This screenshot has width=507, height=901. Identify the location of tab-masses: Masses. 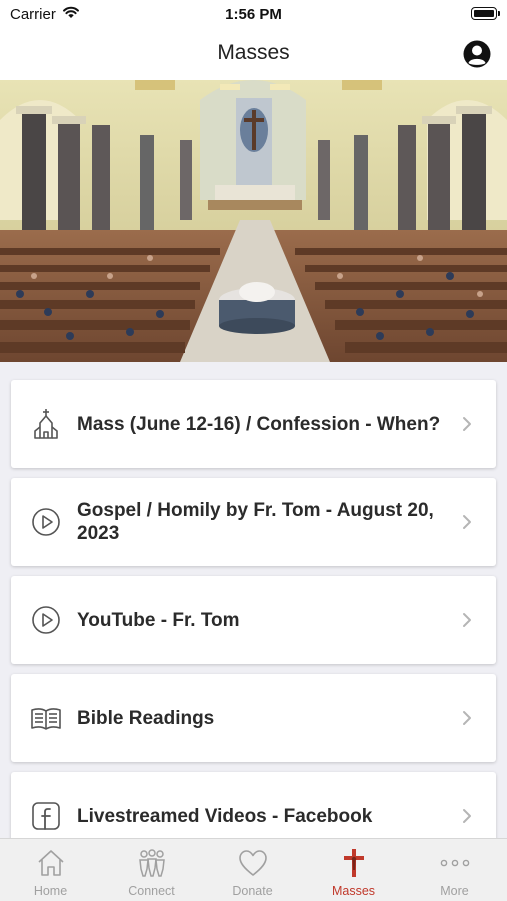
(353, 870).